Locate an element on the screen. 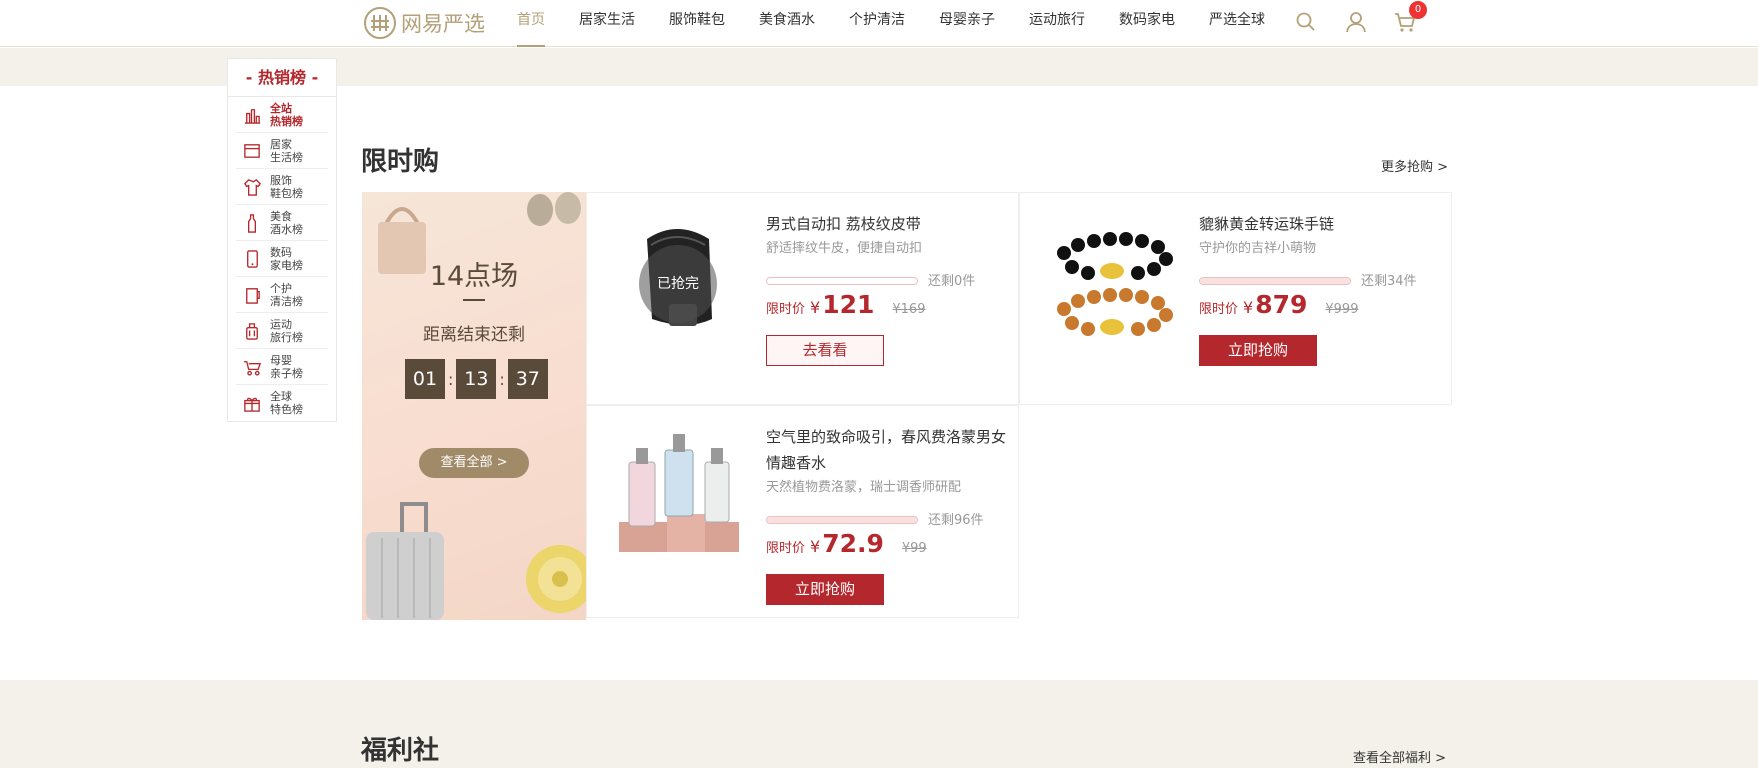 The height and width of the screenshot is (768, 1758). rank-item: 全站 热销榜 is located at coordinates (282, 115).